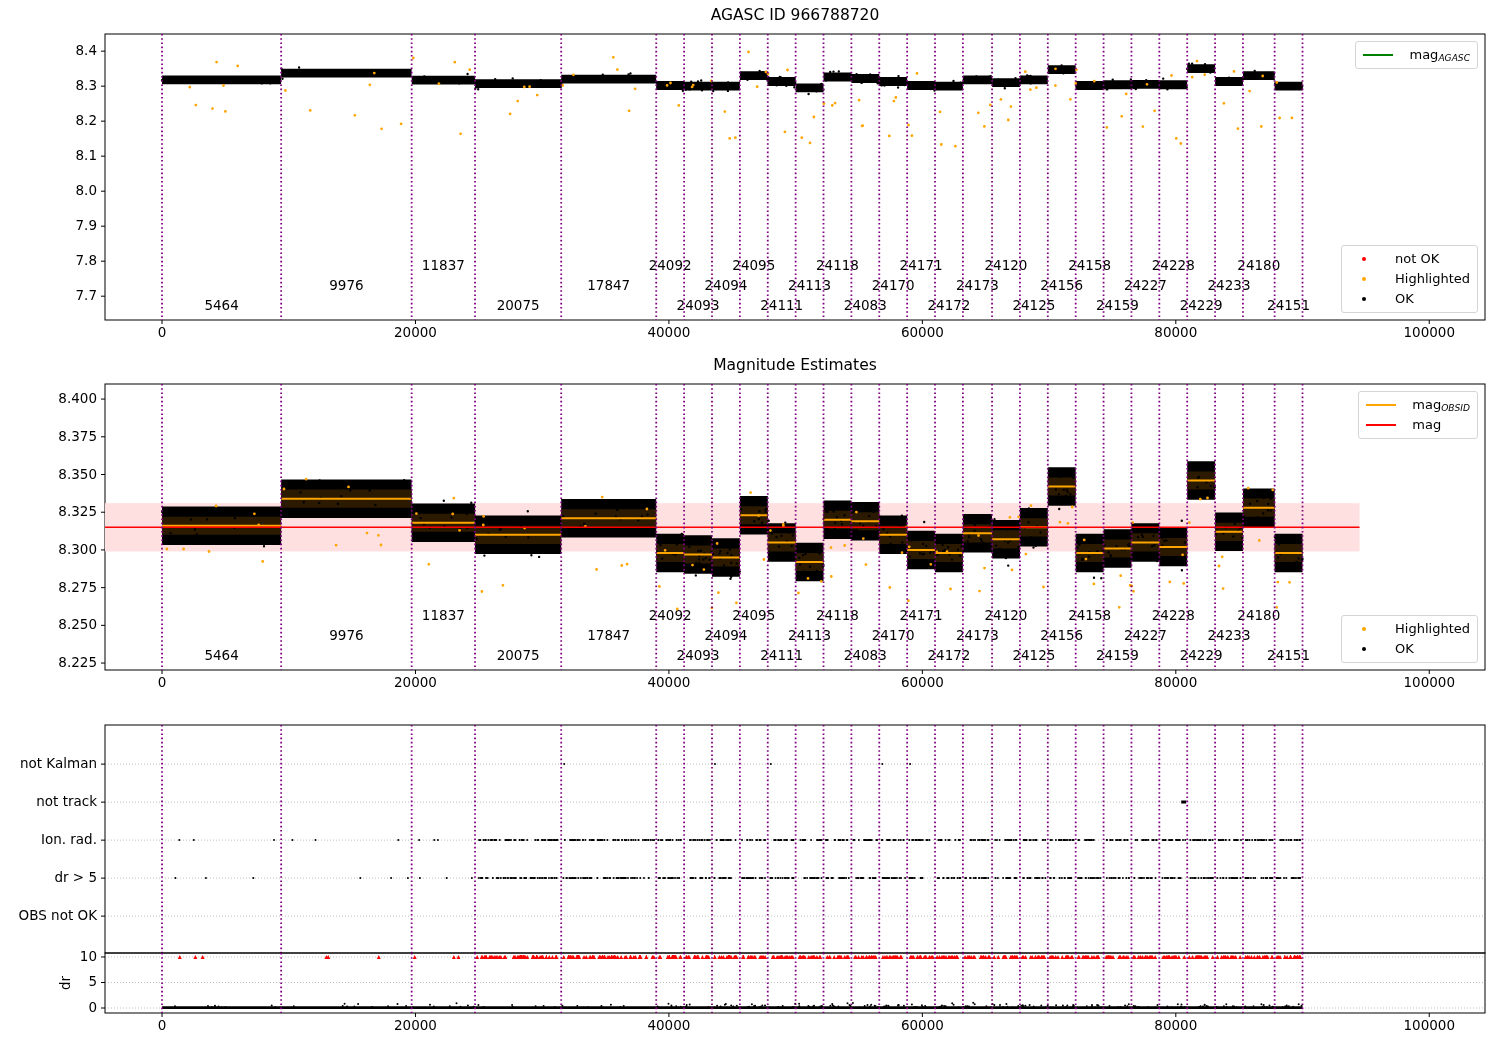 This screenshot has height=1050, width=1500. Describe the element at coordinates (221, 654) in the screenshot. I see `obsid-label: 5464` at that location.